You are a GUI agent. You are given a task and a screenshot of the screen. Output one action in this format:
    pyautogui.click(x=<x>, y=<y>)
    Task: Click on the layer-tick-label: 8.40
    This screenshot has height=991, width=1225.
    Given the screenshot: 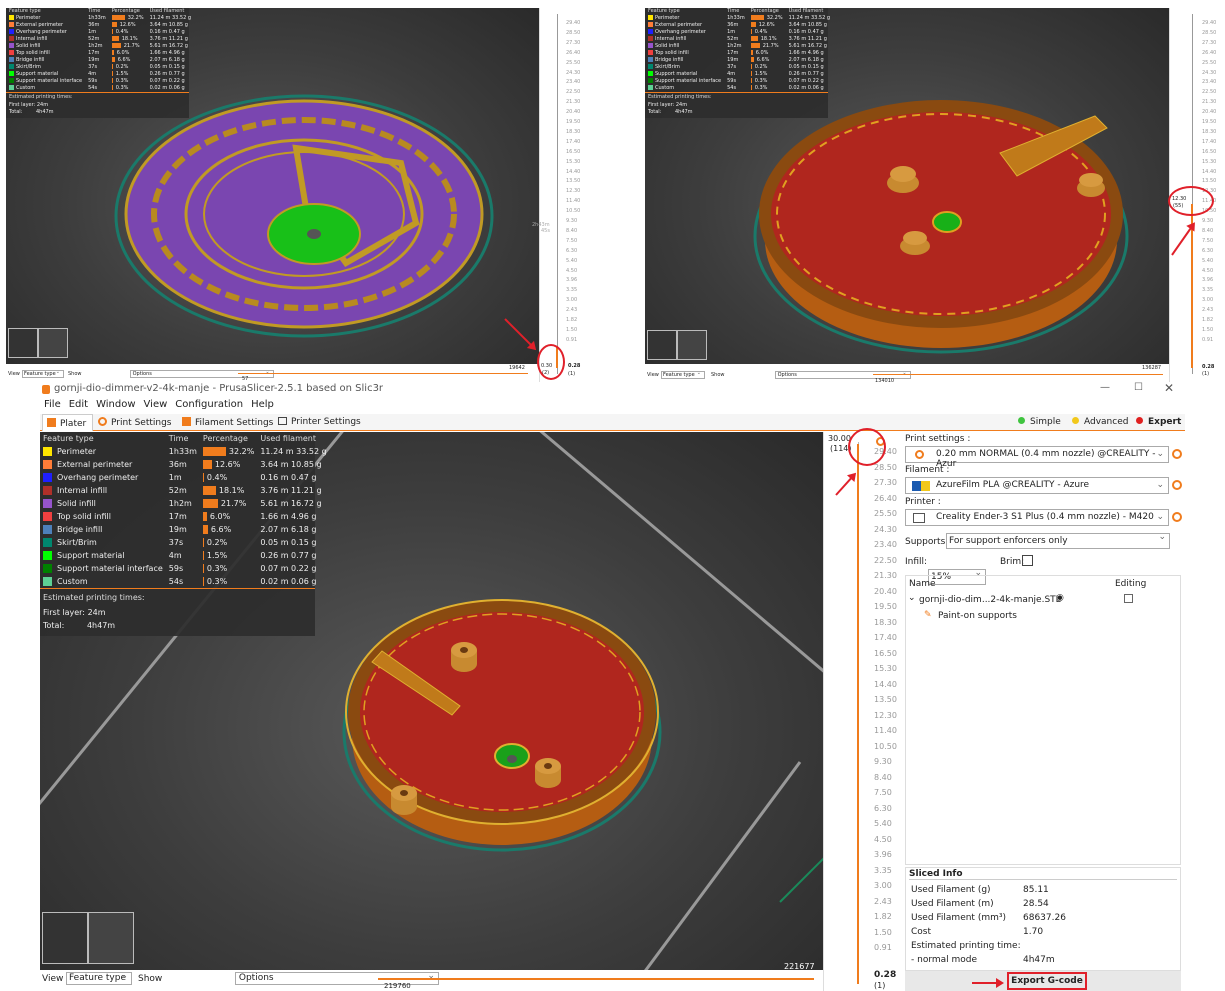 What is the action you would take?
    pyautogui.click(x=572, y=230)
    